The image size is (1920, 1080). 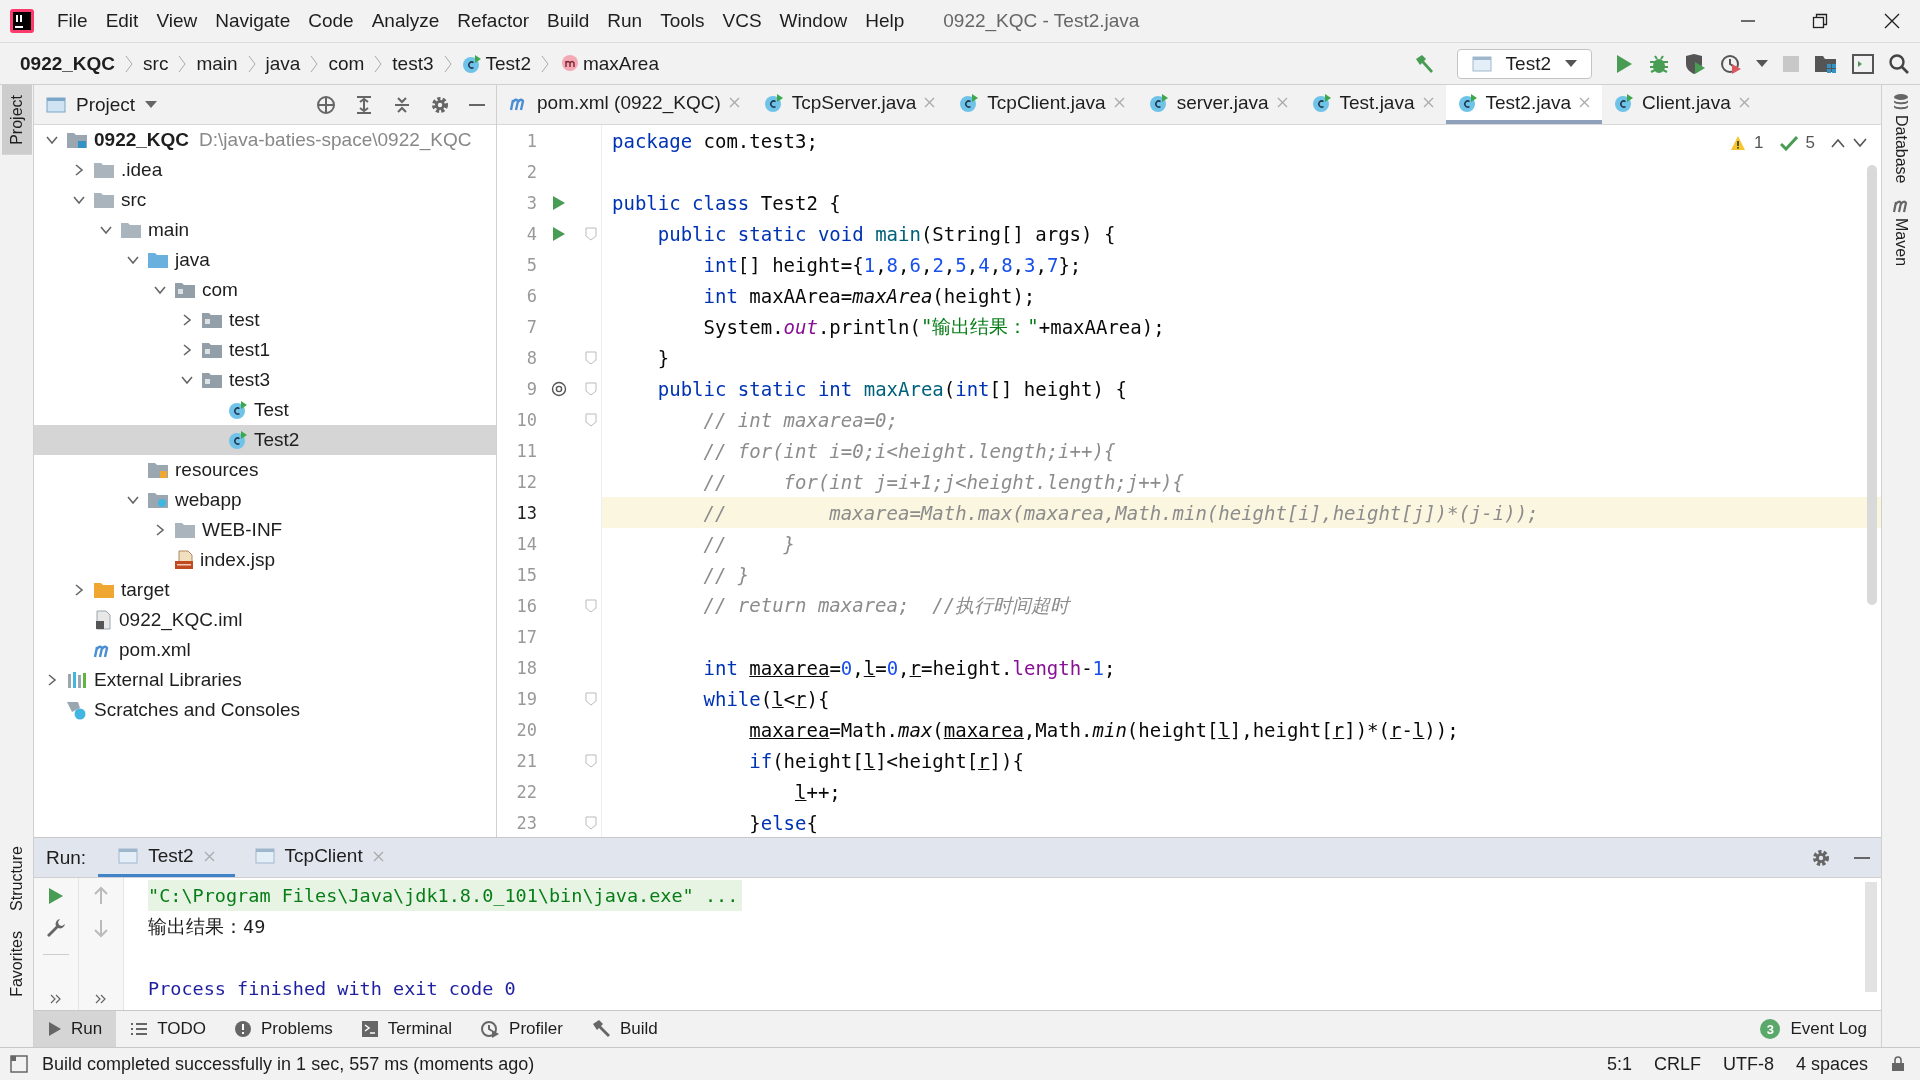 I want to click on menu-item: Tools, so click(x=682, y=21).